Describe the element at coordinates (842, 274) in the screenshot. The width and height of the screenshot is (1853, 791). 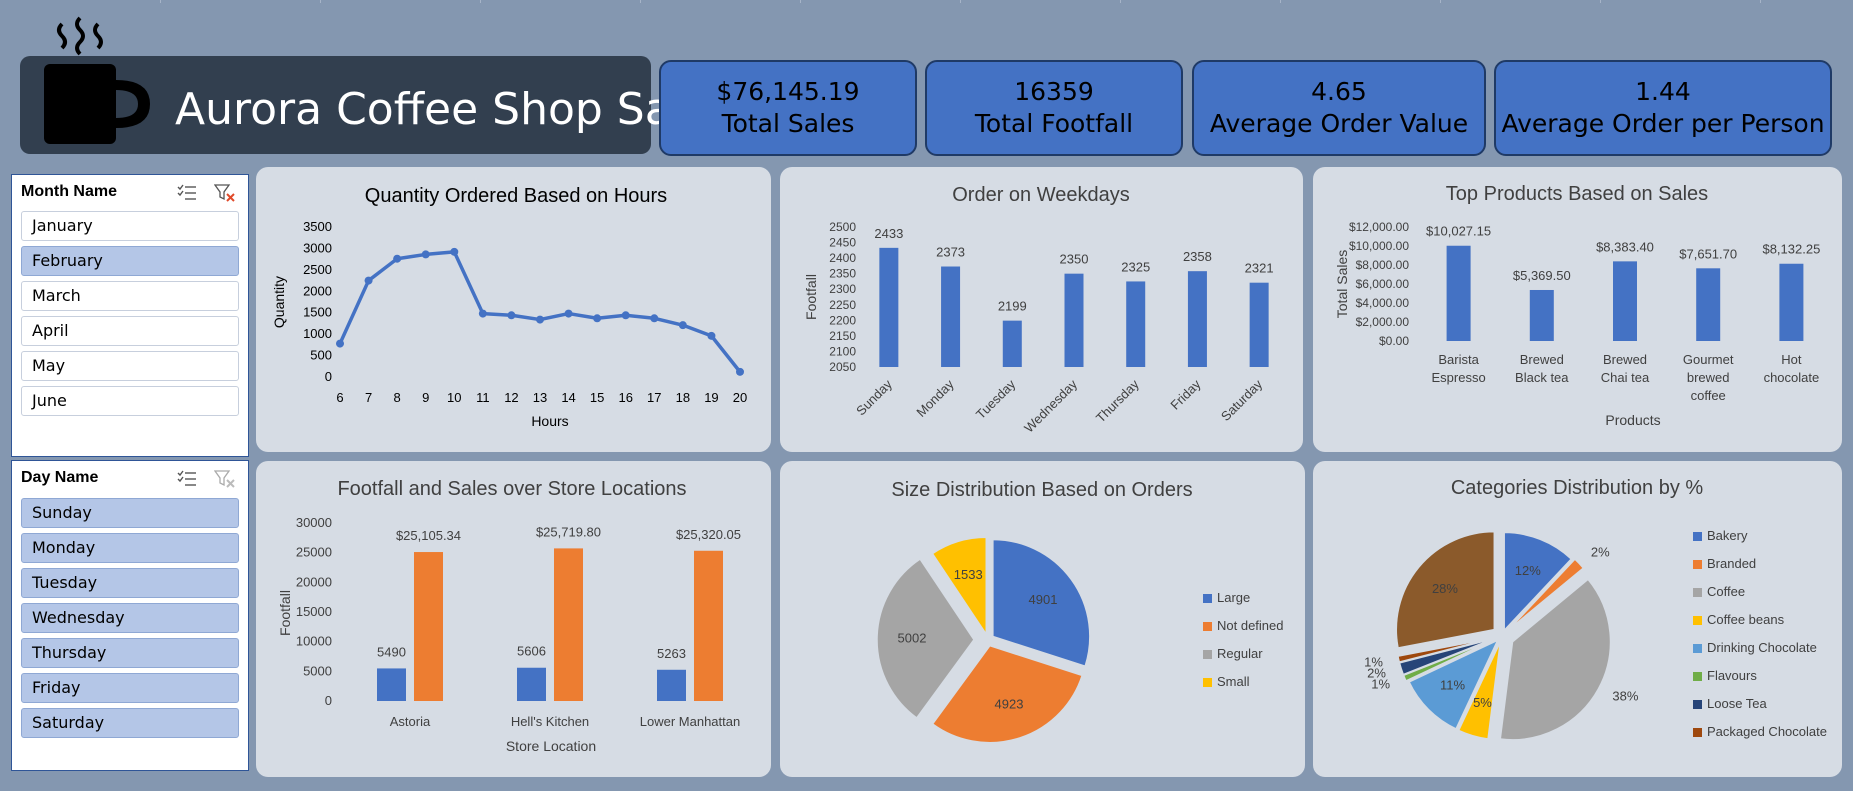
I see `y-tick-label: 2350` at that location.